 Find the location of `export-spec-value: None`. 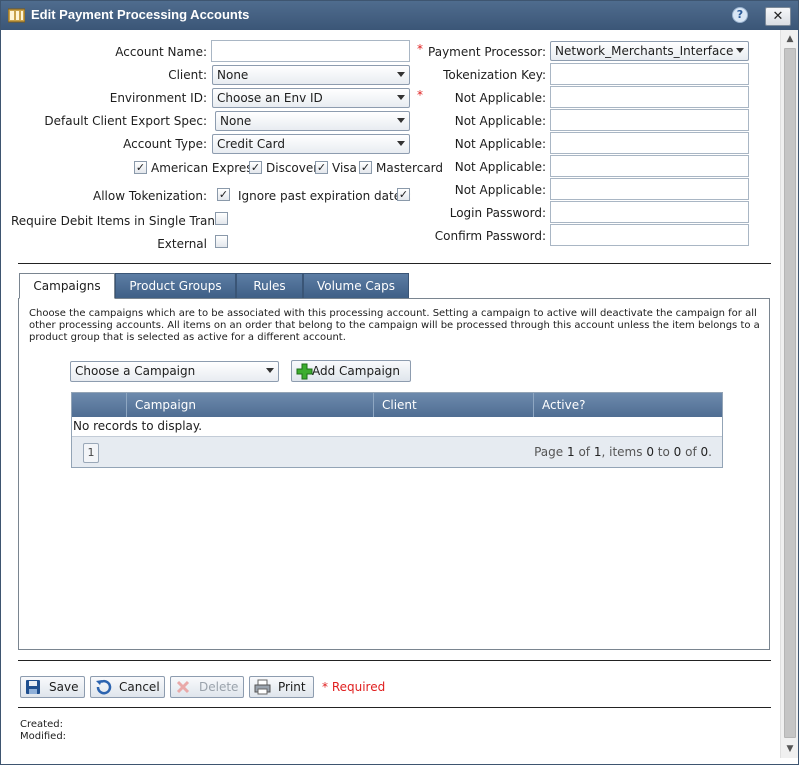

export-spec-value: None is located at coordinates (236, 121).